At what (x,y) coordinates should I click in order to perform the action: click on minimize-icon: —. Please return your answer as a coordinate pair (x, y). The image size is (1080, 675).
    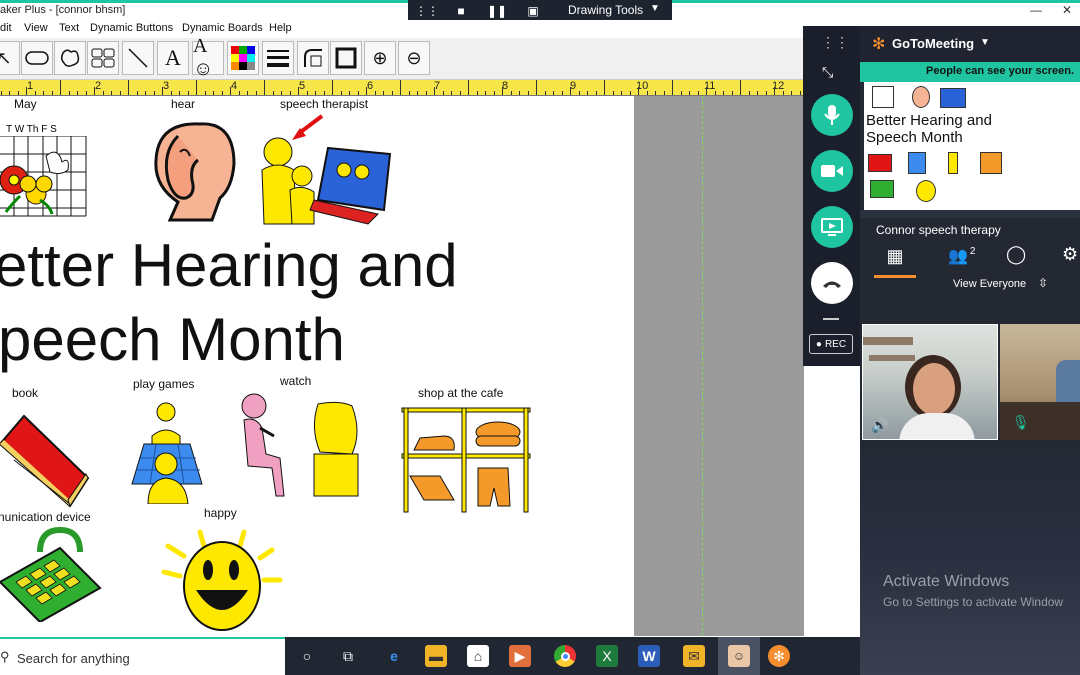
    Looking at the image, I should click on (1036, 10).